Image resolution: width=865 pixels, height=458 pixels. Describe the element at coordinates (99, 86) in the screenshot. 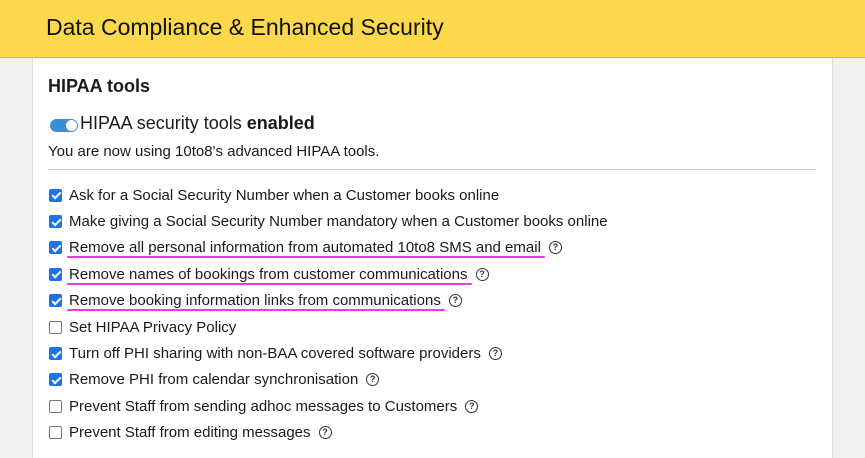

I see `section-title: HIPAA tools` at that location.